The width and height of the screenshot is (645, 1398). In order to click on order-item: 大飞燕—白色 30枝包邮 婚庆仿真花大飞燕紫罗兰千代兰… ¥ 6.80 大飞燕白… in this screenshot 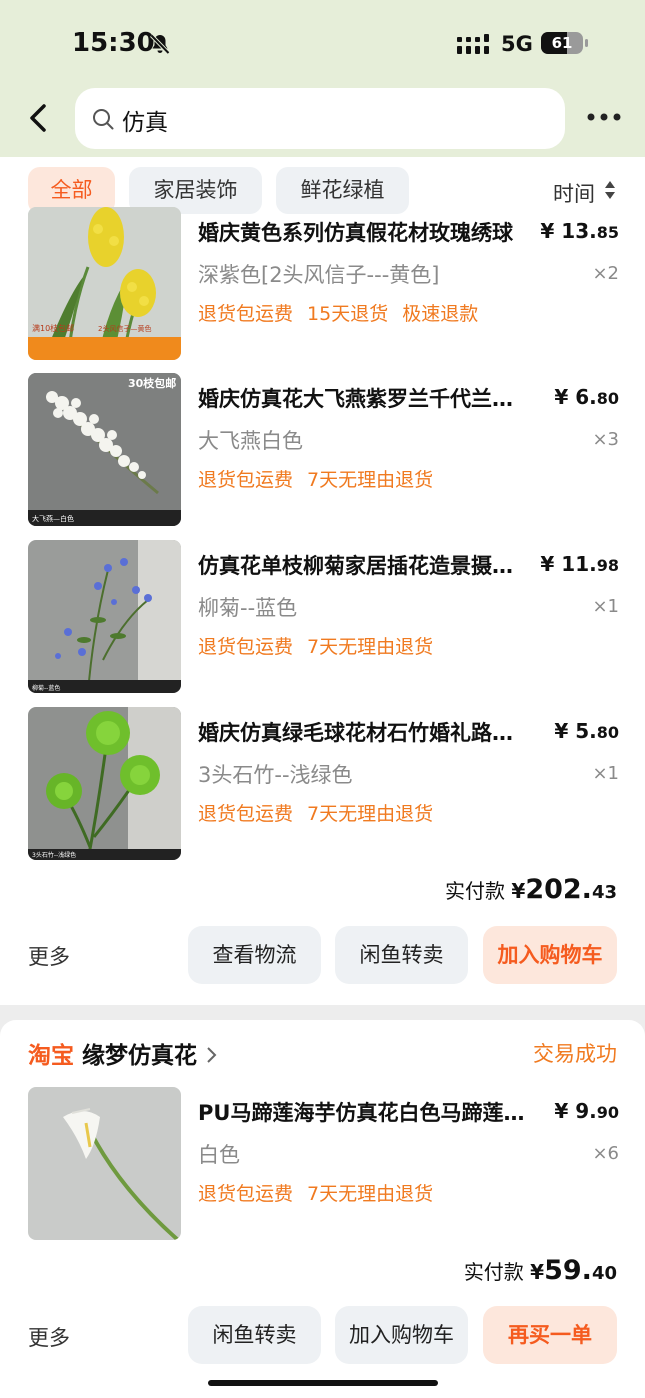, I will do `click(322, 450)`.